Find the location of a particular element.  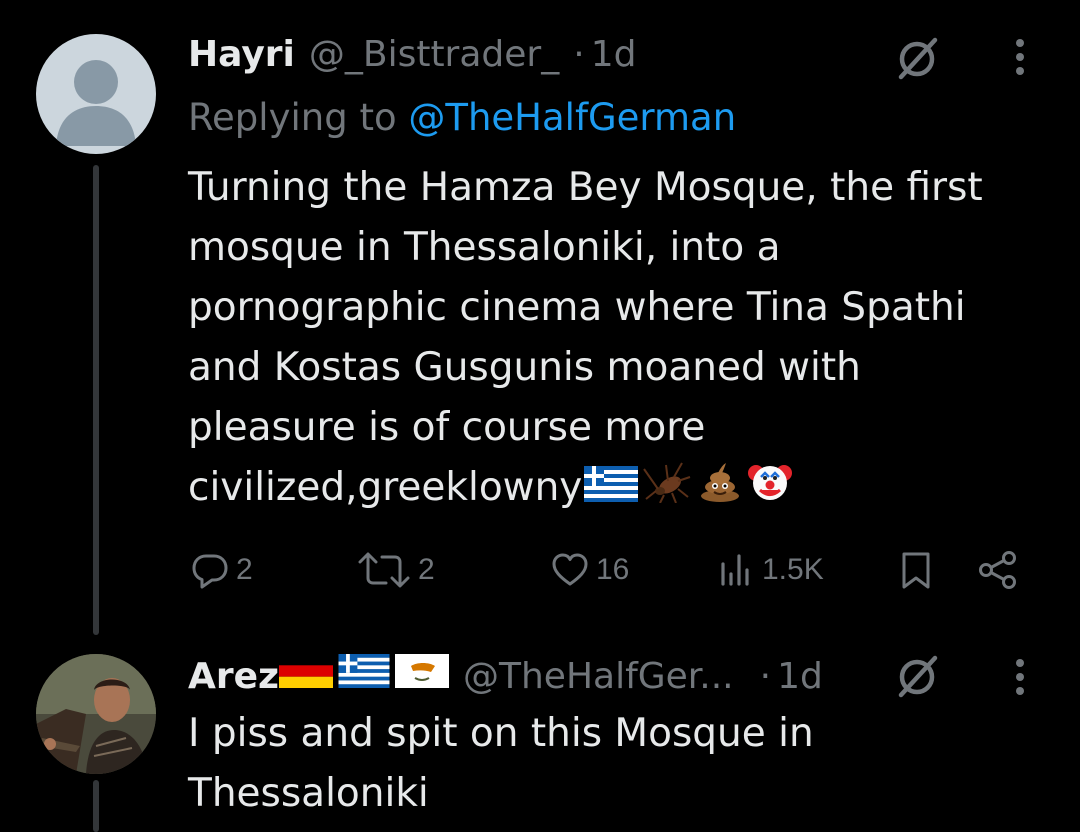

text-line-last: civilized,greeklowny is located at coordinates (585, 489).